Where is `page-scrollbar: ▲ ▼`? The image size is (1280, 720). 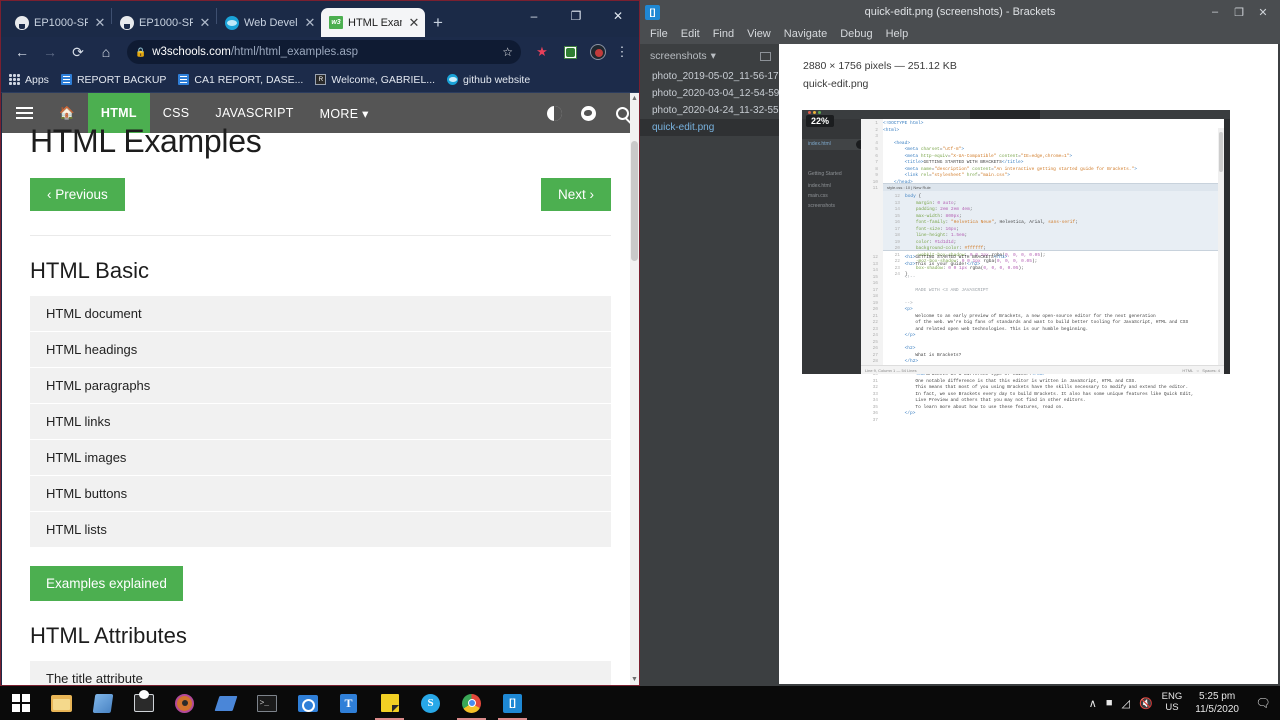
page-scrollbar: ▲ ▼ is located at coordinates (634, 389).